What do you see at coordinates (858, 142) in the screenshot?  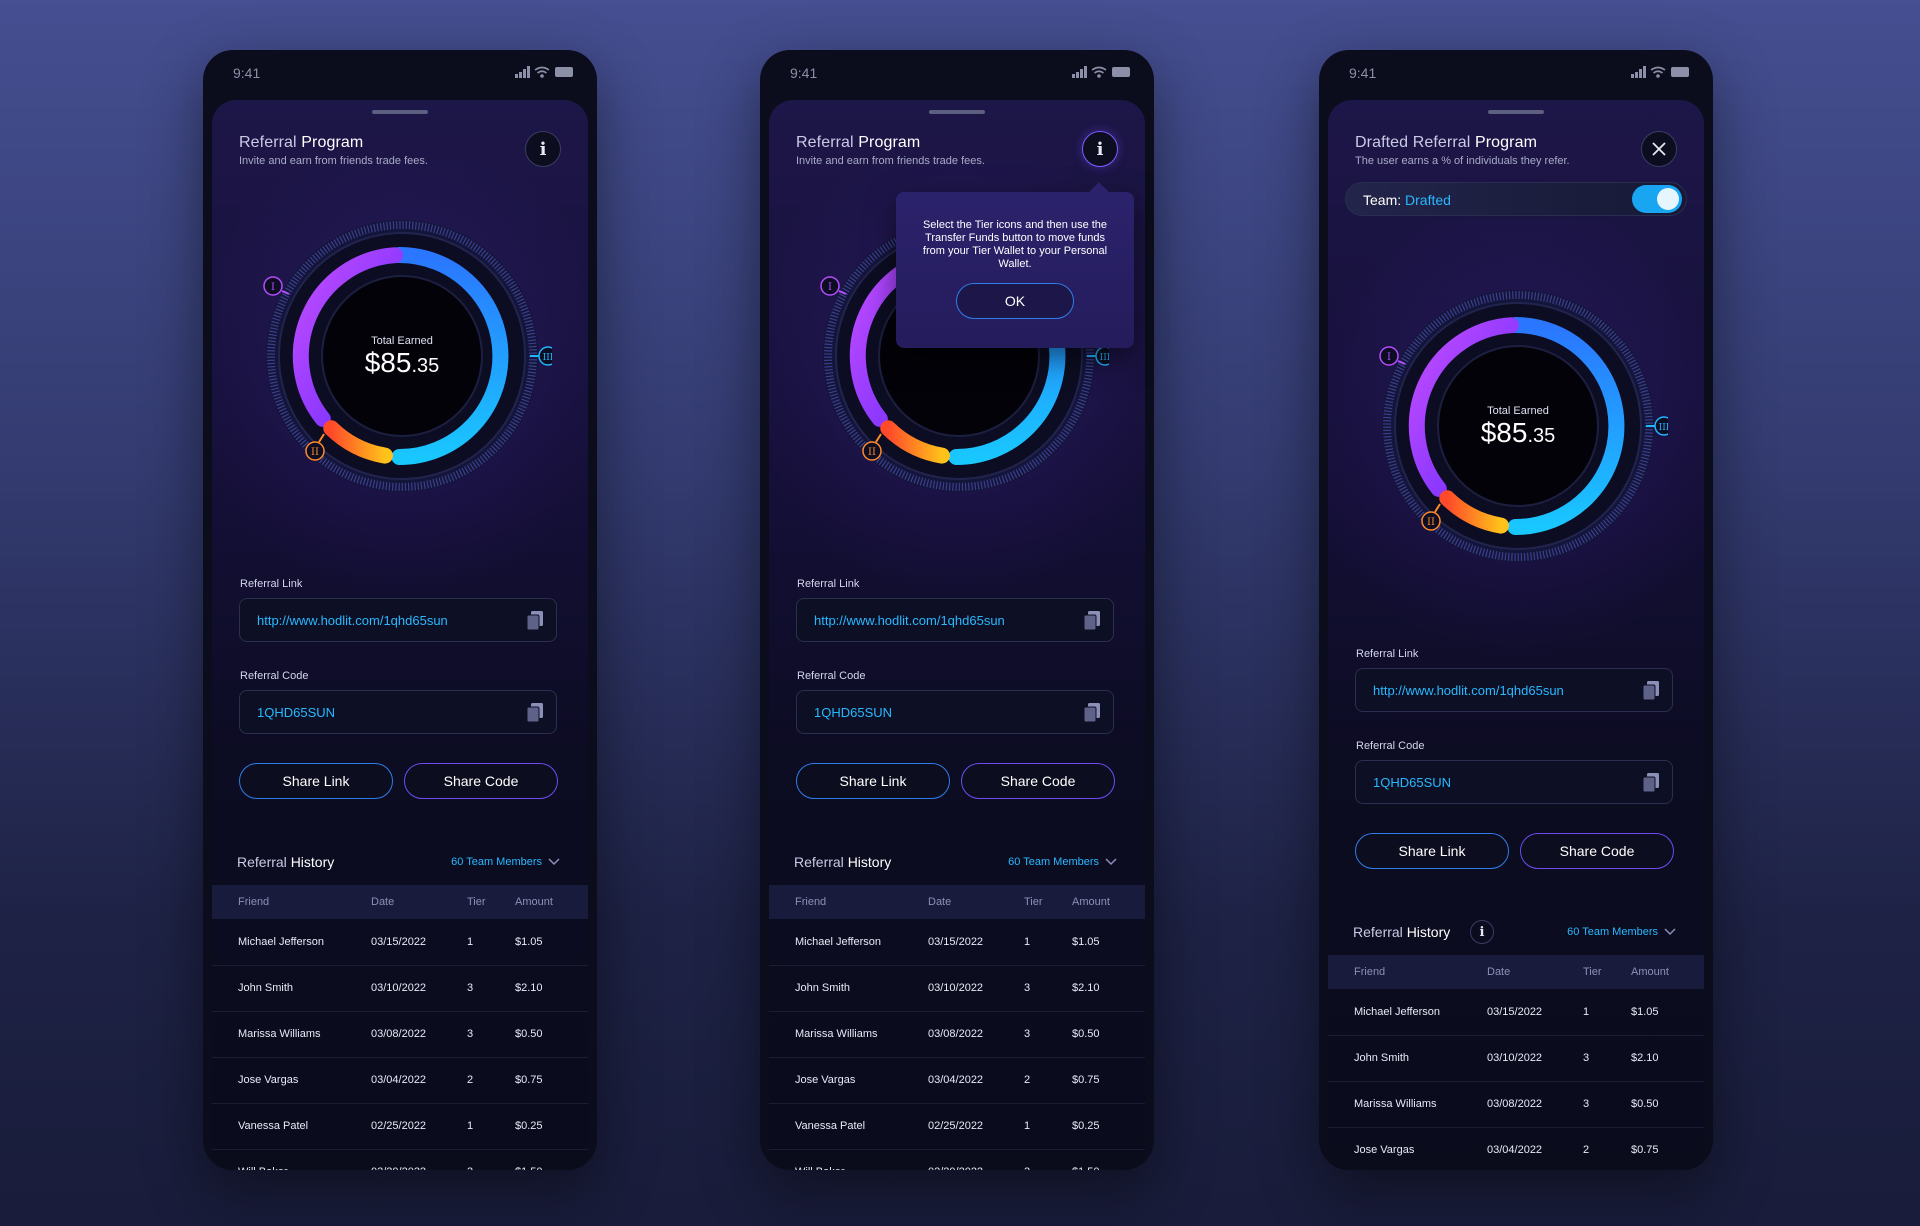 I see `page-title: Referral Program` at bounding box center [858, 142].